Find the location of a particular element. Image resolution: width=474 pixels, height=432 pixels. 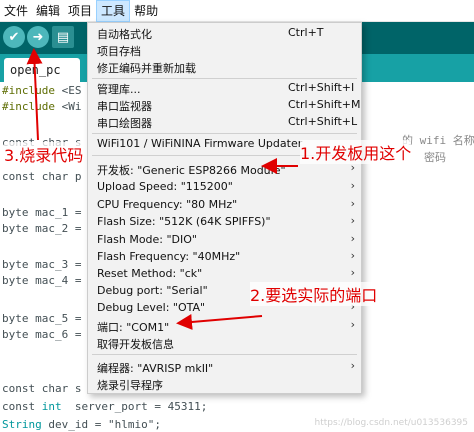

menu-item-flash-frequency: Flash Frequency: "40MHz" › is located at coordinates (224, 257).